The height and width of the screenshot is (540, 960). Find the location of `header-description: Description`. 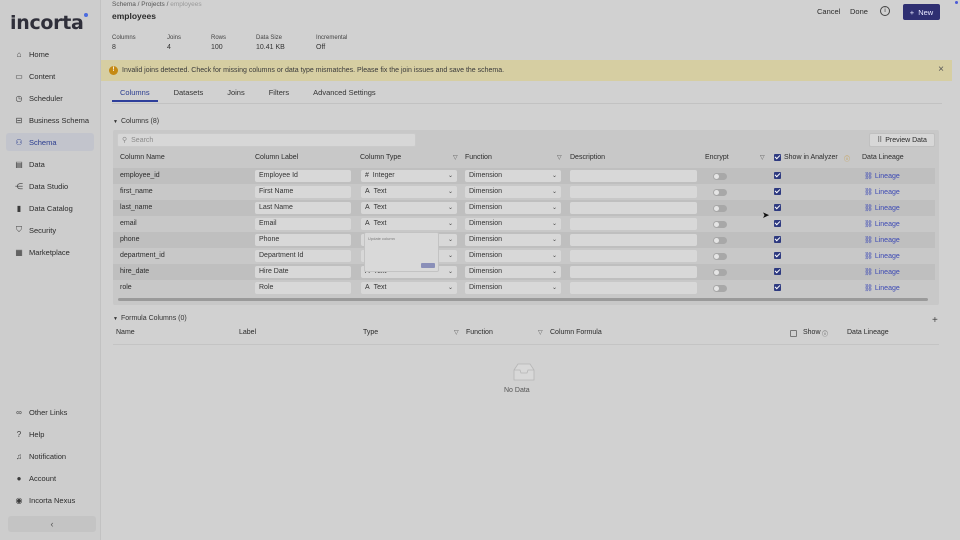

header-description: Description is located at coordinates (587, 157).